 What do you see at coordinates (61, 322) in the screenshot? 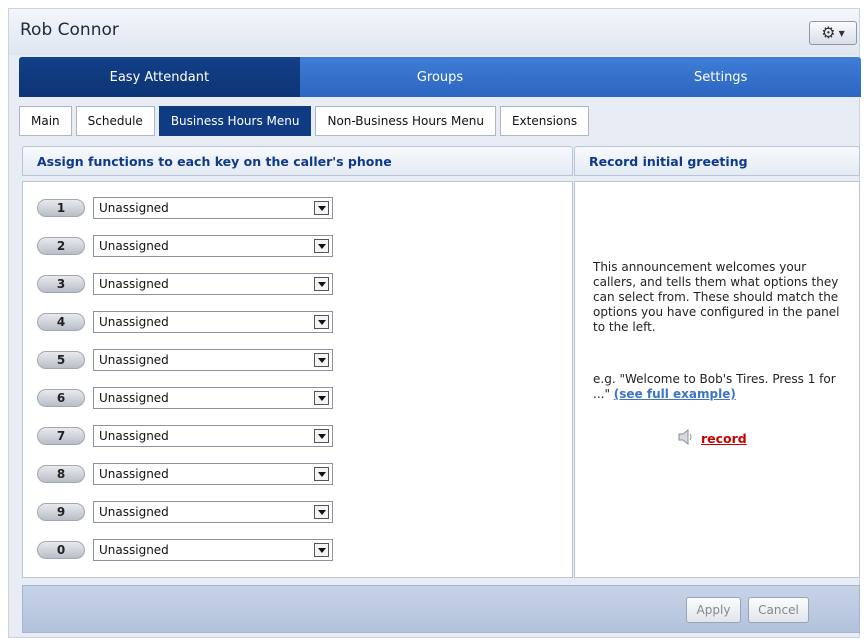
I see `key-badge: 4` at bounding box center [61, 322].